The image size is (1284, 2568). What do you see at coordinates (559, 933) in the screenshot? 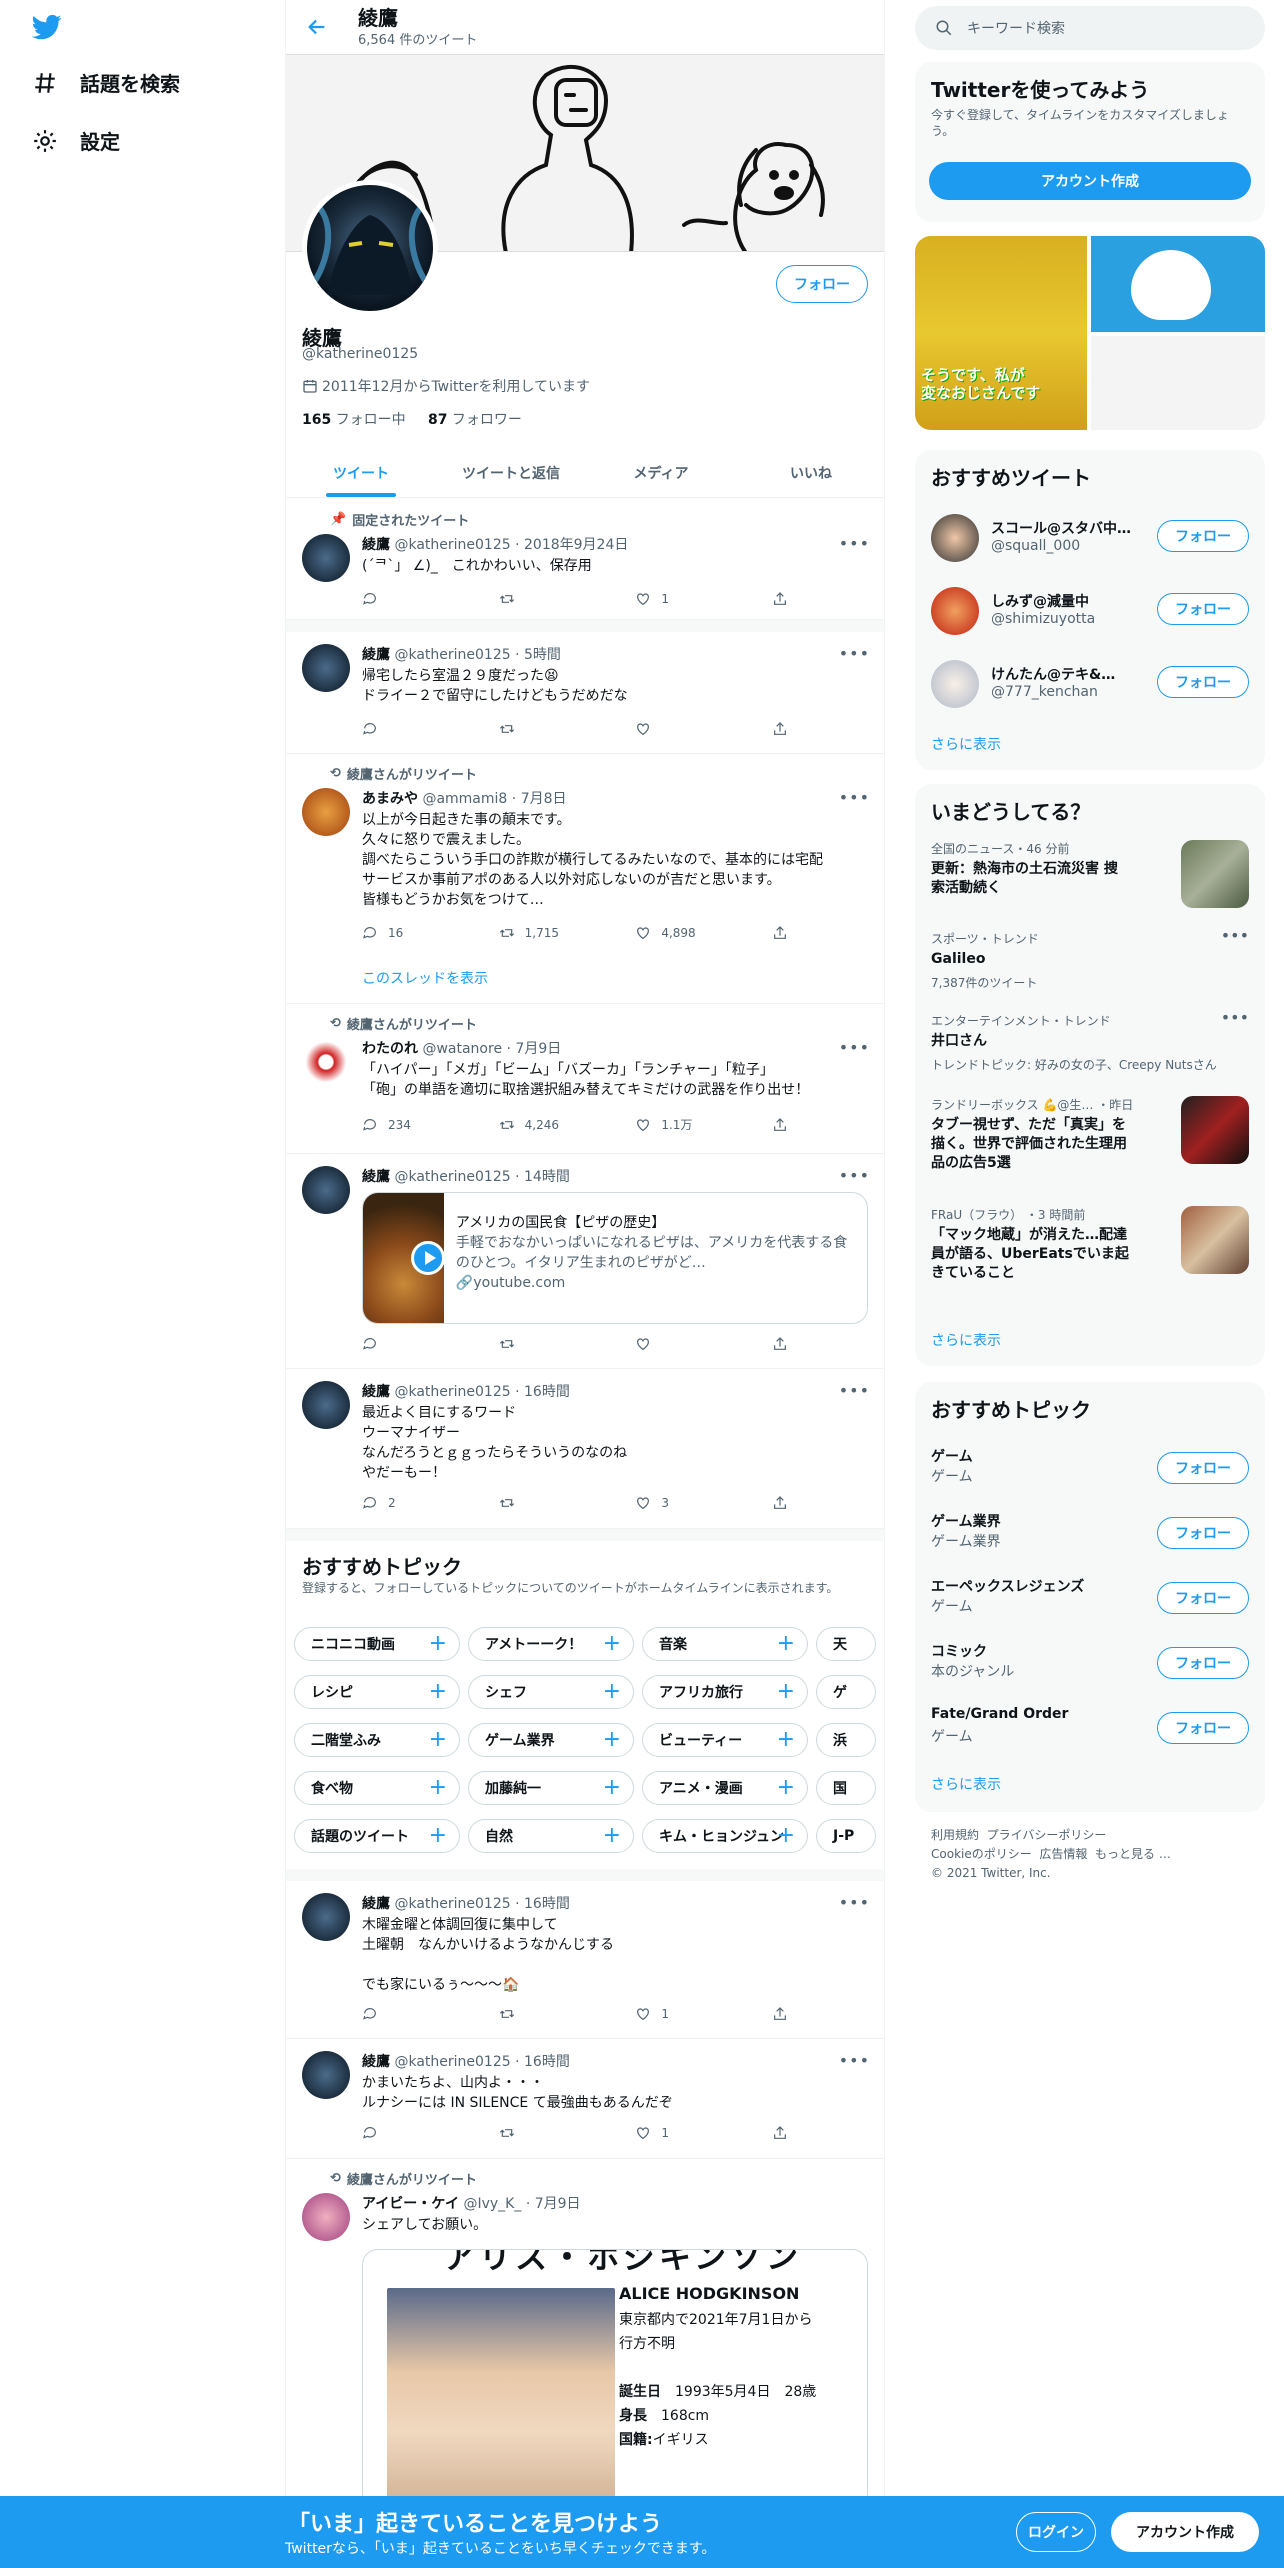
I see `retweet-button: 1,715` at bounding box center [559, 933].